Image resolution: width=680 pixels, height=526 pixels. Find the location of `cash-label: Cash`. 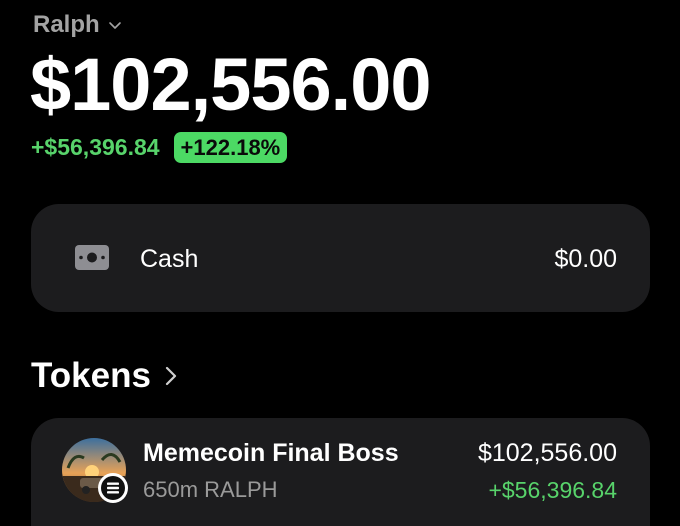

cash-label: Cash is located at coordinates (169, 259).